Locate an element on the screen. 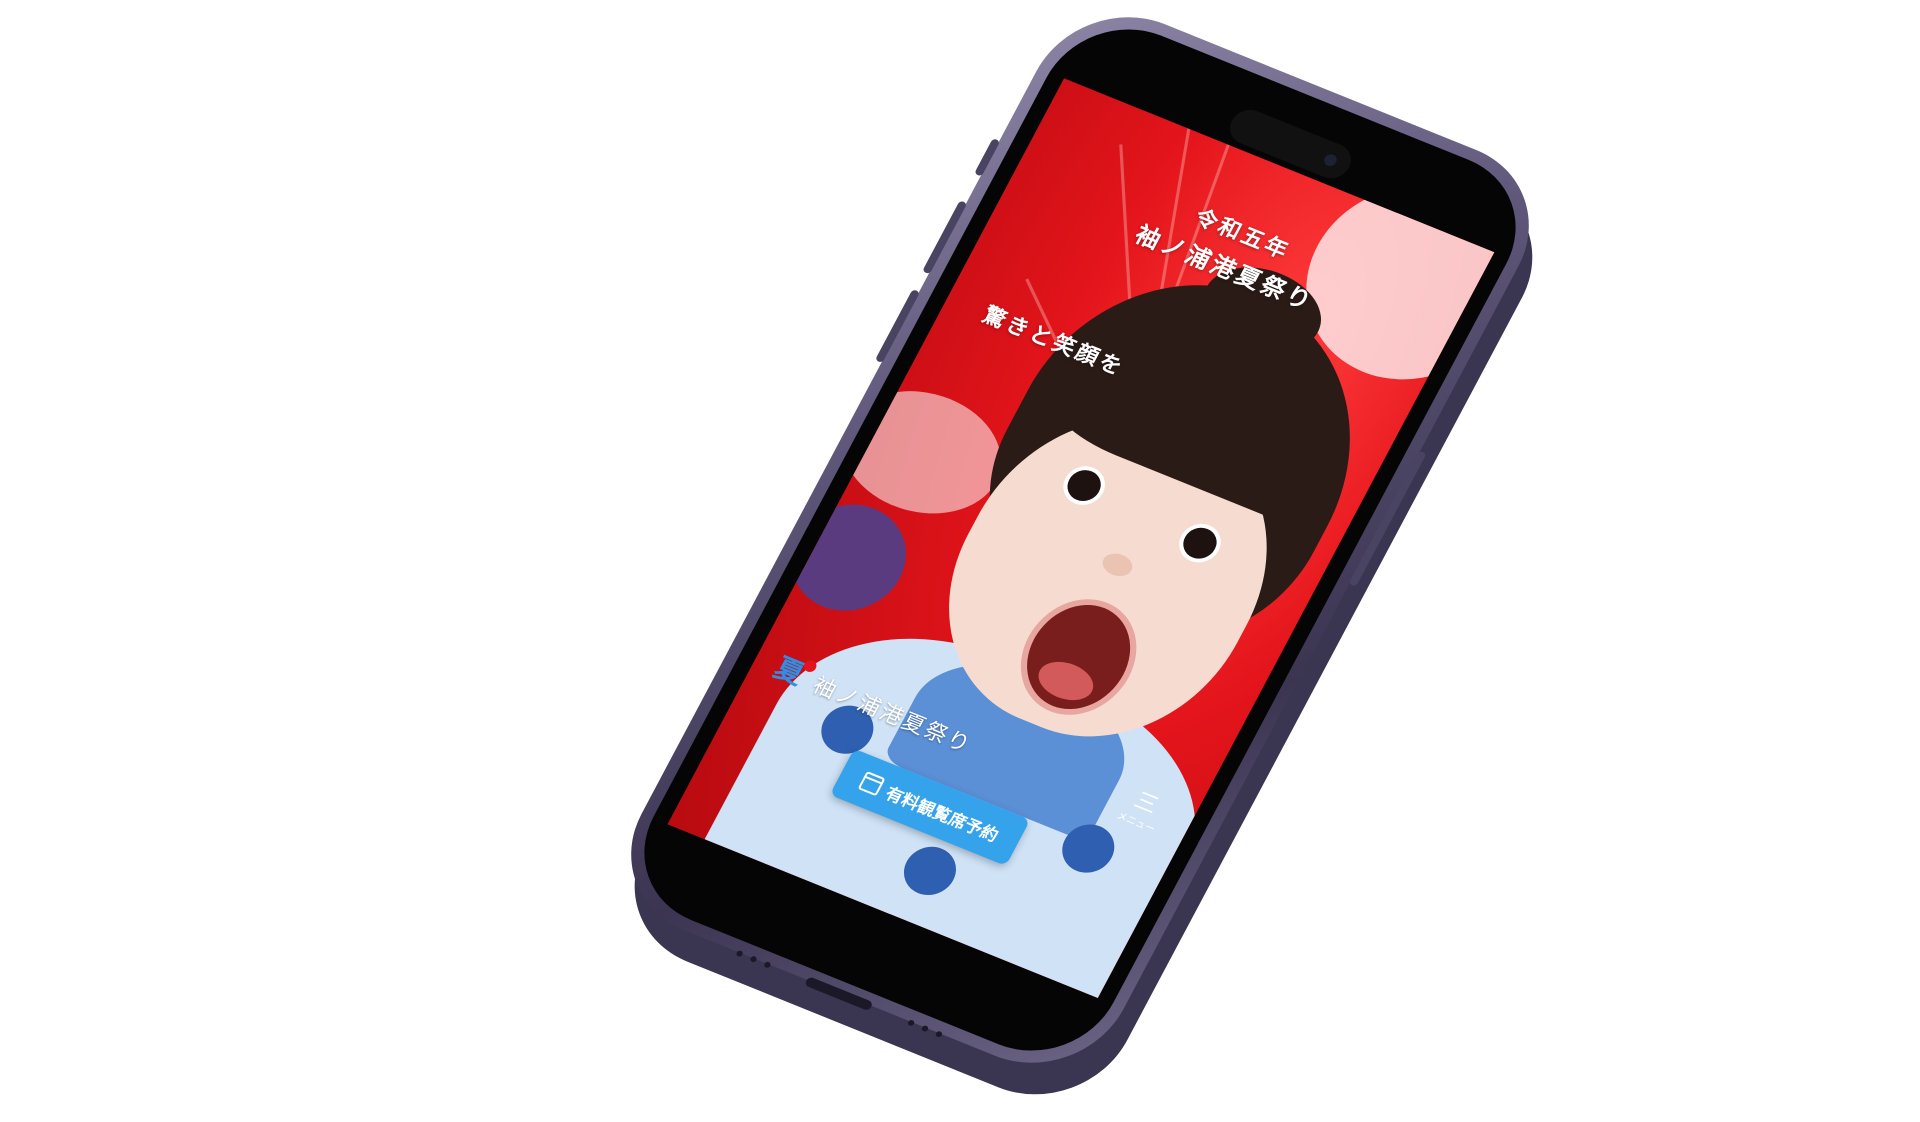 The height and width of the screenshot is (1122, 1920). calendar-icon is located at coordinates (871, 783).